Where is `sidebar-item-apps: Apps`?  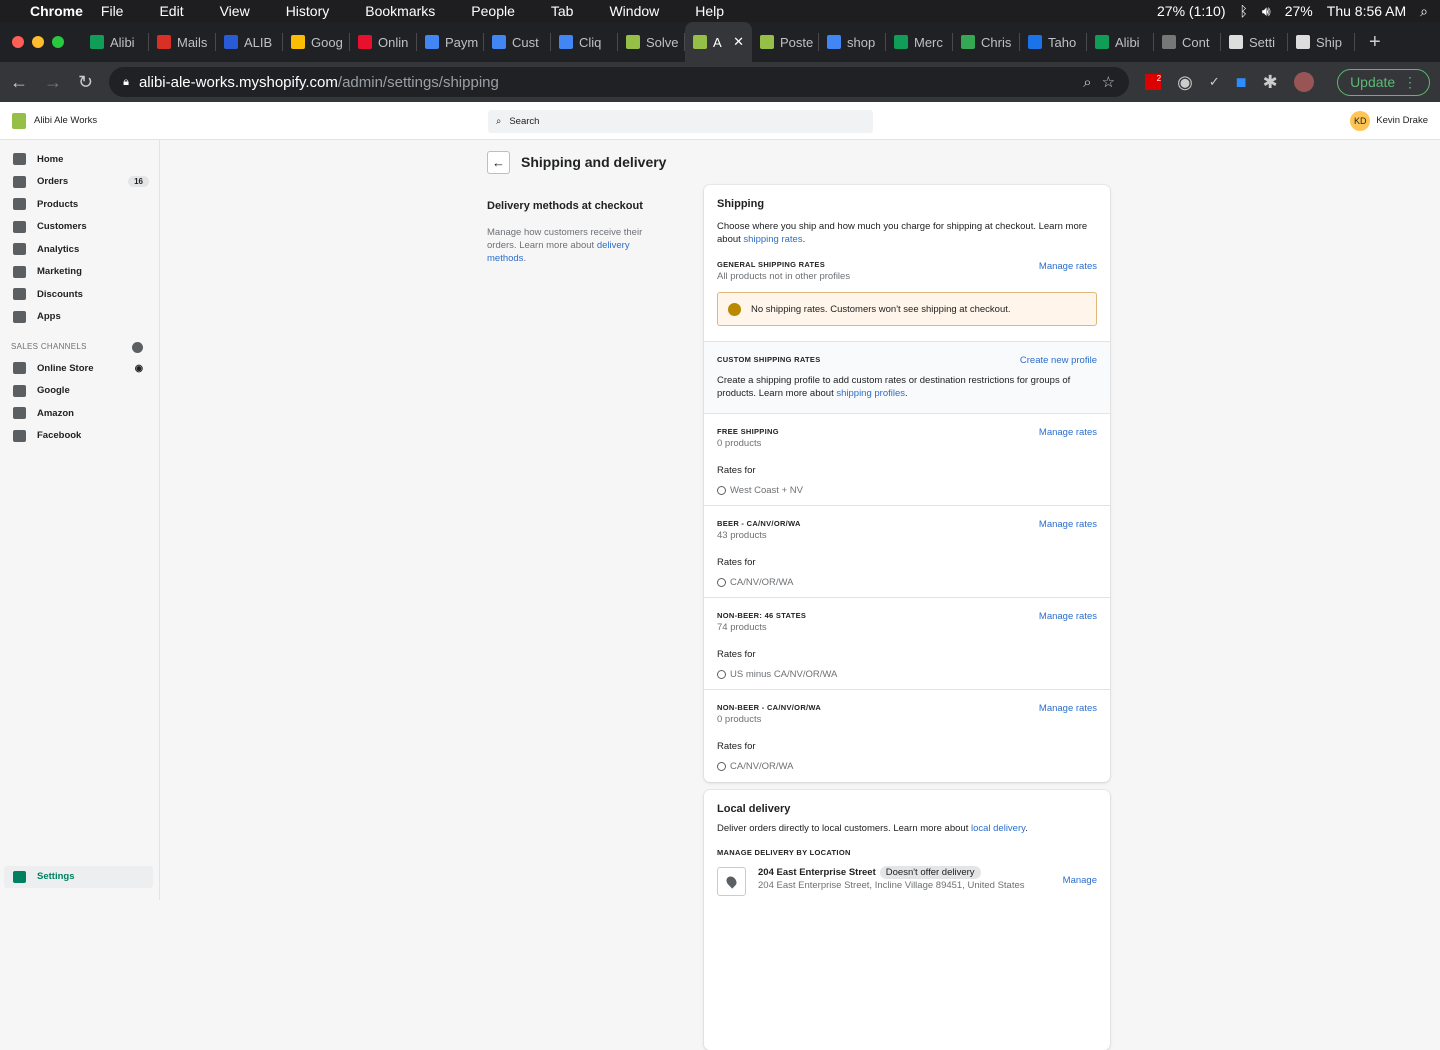 sidebar-item-apps: Apps is located at coordinates (79, 317).